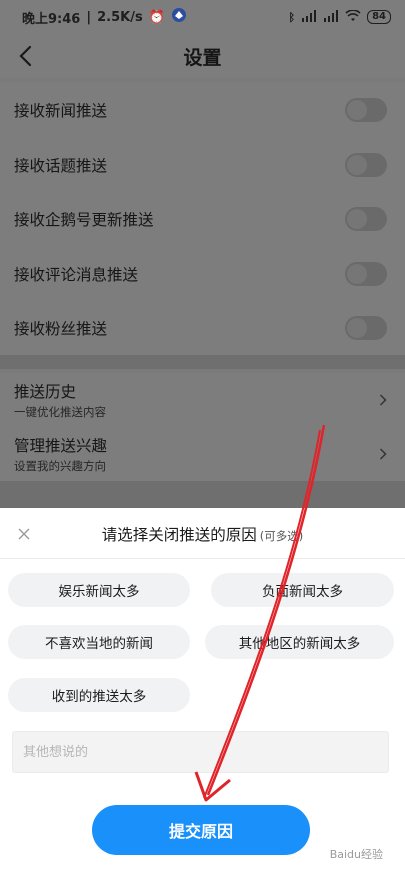  I want to click on nav-subtitle: 设置我的兴趣方向, so click(60, 466).